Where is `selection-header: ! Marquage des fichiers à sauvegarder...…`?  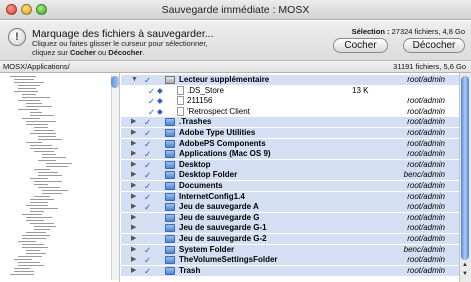 selection-header: ! Marquage des fichiers à sauvegarder...… is located at coordinates (235, 41).